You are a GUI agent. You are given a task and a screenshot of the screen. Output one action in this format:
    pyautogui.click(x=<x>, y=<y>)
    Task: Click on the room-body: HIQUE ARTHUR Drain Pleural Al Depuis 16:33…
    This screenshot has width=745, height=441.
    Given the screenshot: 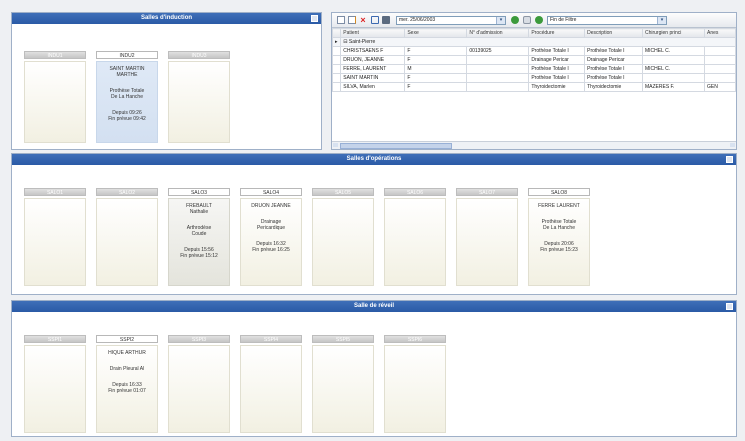 What is the action you would take?
    pyautogui.click(x=127, y=389)
    